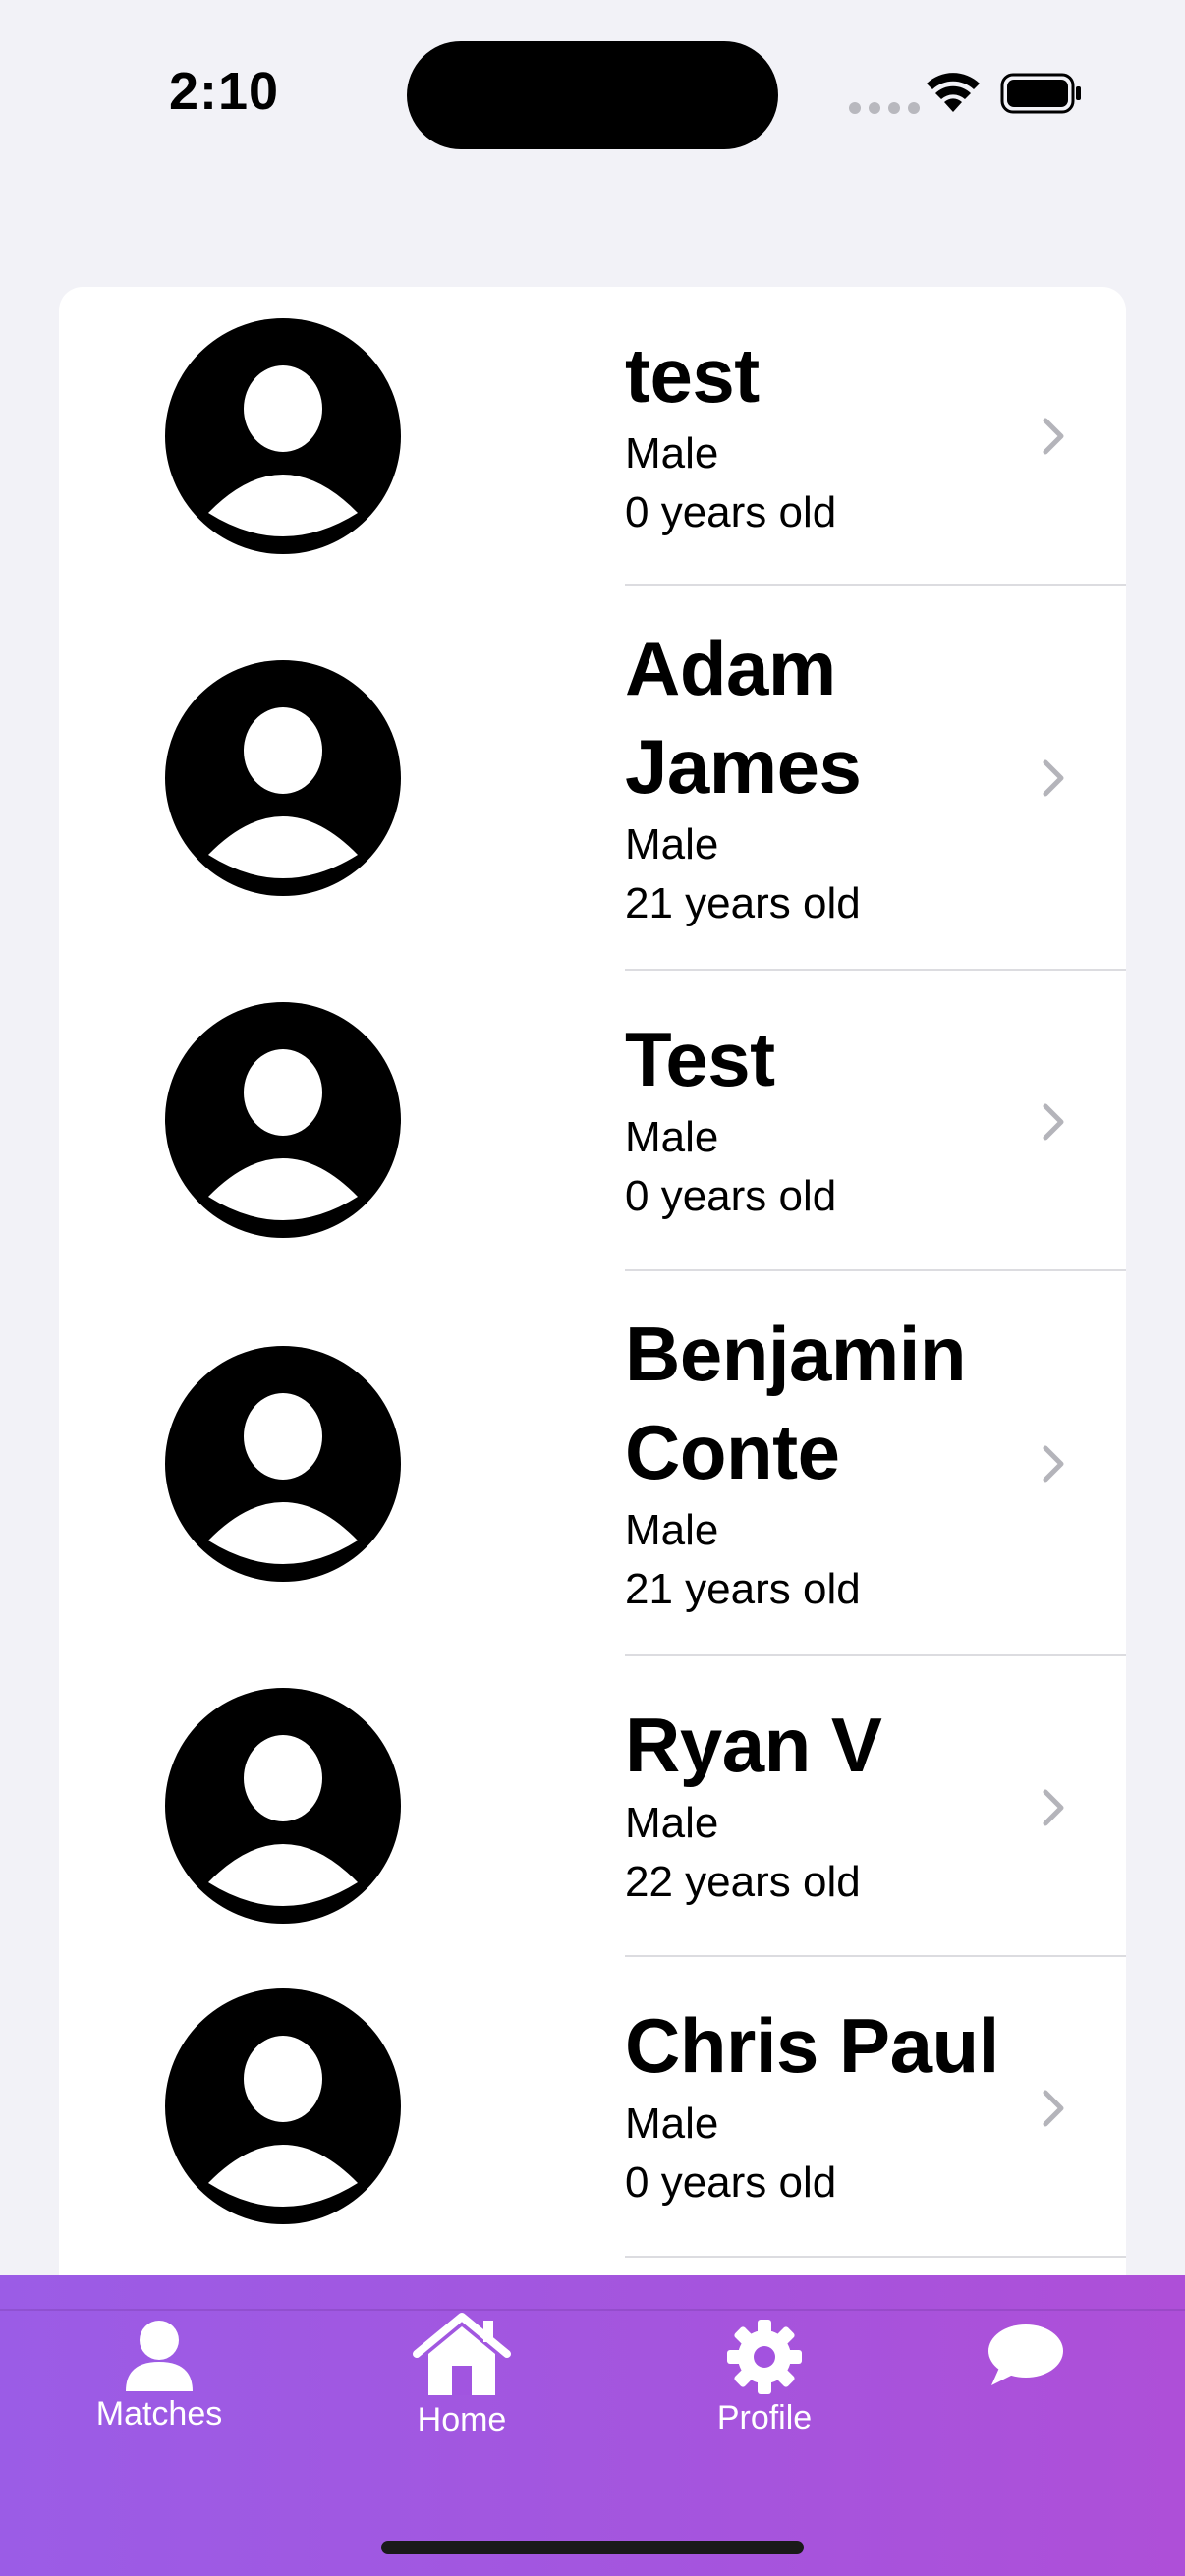 This screenshot has height=2576, width=1185. Describe the element at coordinates (1041, 93) in the screenshot. I see `battery-icon` at that location.